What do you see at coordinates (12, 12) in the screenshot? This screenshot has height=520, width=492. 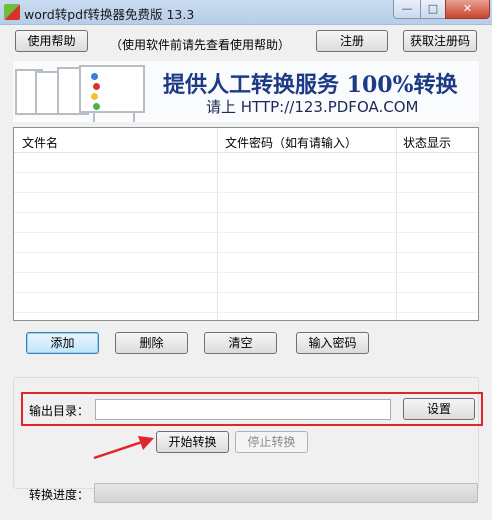 I see `app-icon` at bounding box center [12, 12].